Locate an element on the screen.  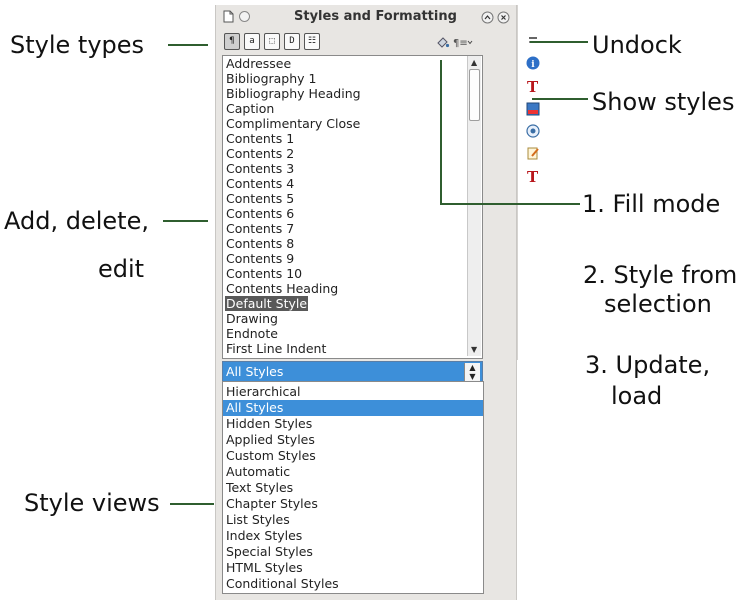
svg-text: i is located at coordinates (533, 65).